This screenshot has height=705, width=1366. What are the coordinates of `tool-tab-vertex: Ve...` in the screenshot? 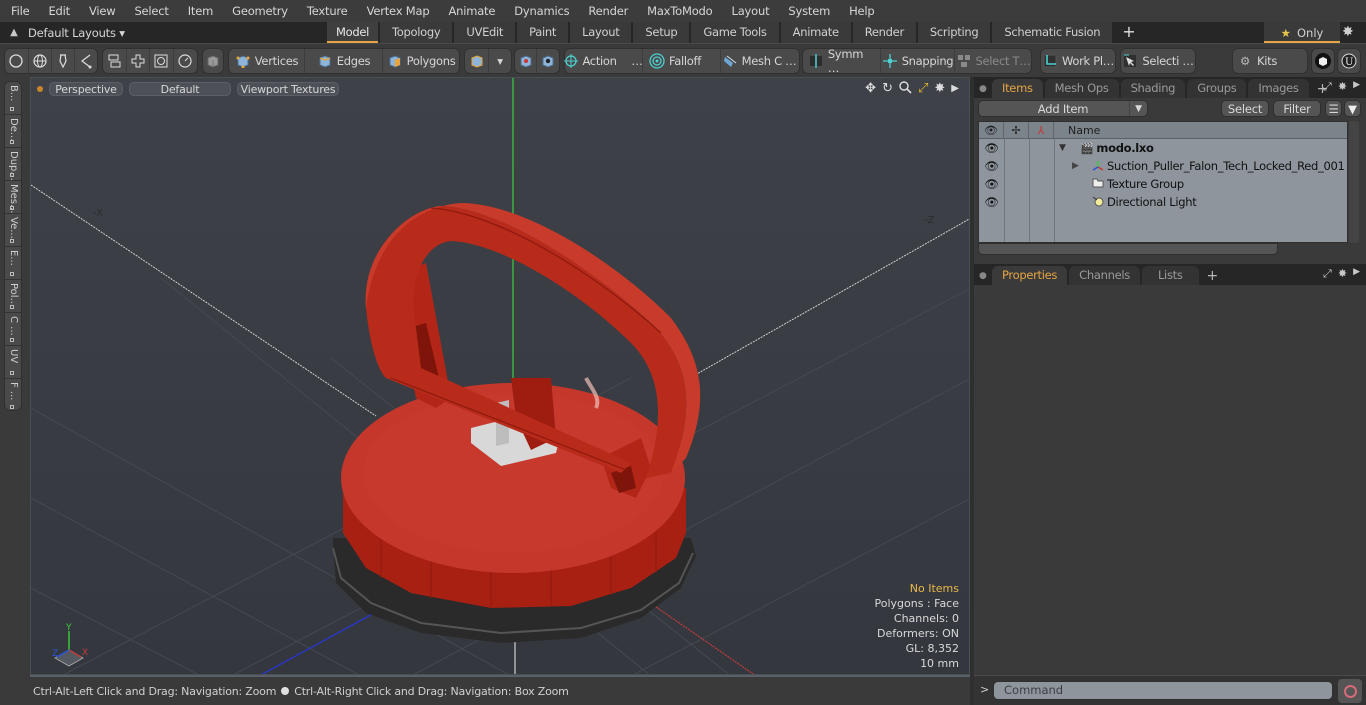 It's located at (13, 230).